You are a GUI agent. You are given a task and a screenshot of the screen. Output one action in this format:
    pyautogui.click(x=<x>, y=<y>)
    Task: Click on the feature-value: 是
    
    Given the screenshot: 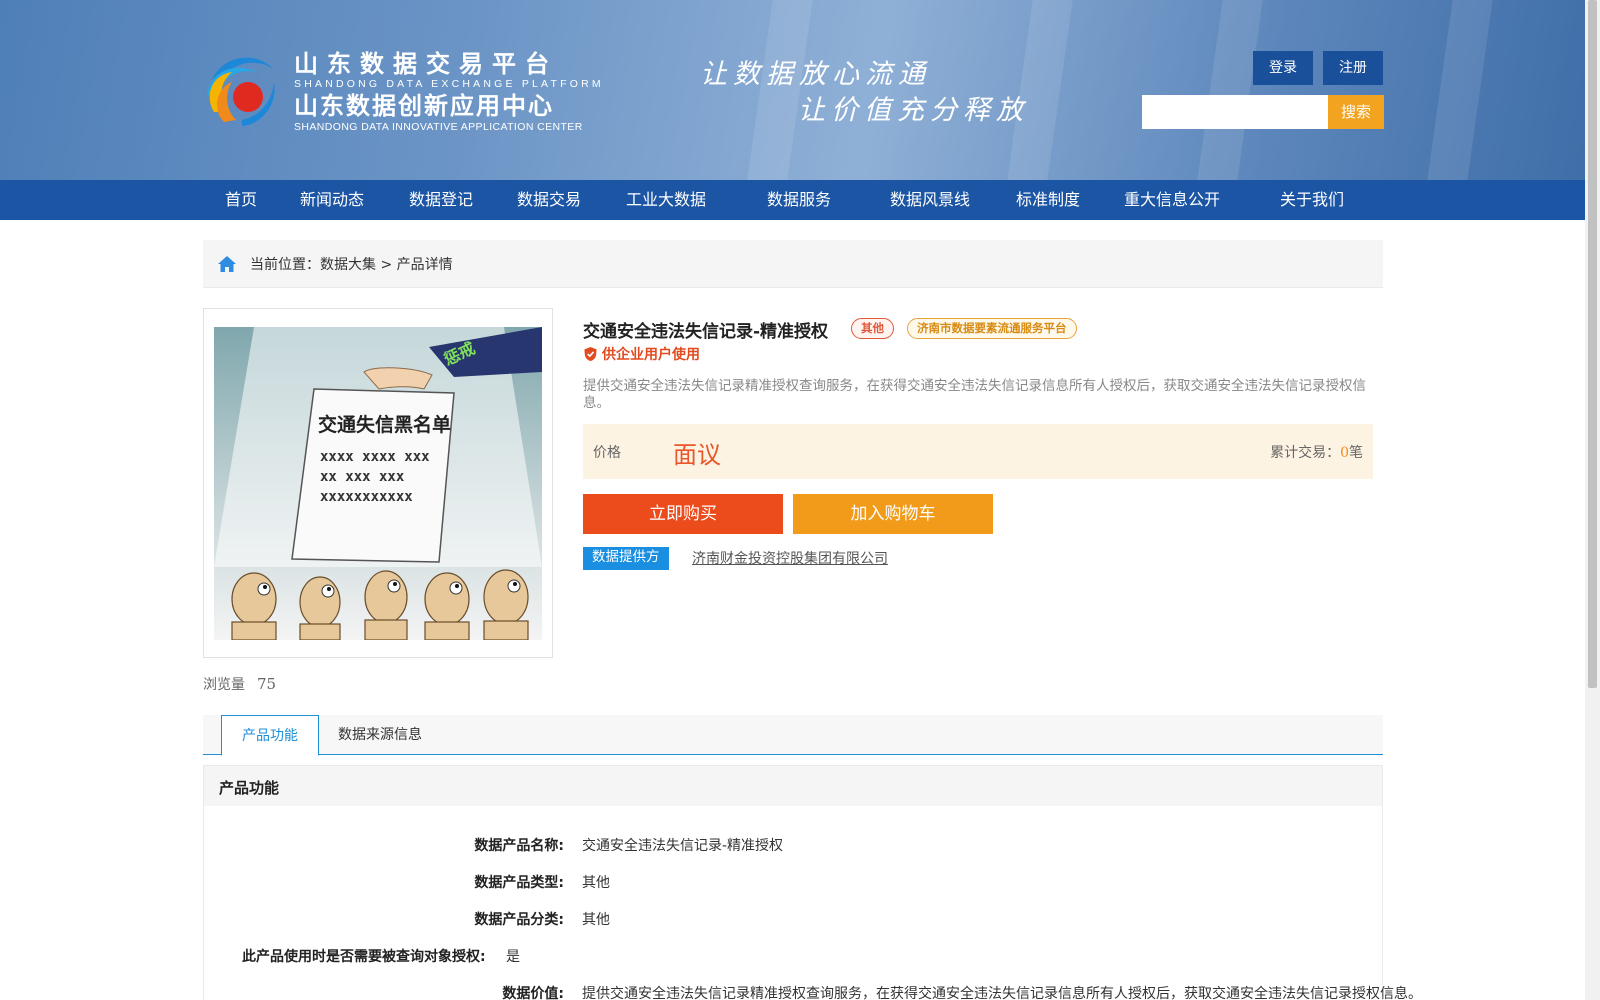 What is the action you would take?
    pyautogui.click(x=513, y=957)
    